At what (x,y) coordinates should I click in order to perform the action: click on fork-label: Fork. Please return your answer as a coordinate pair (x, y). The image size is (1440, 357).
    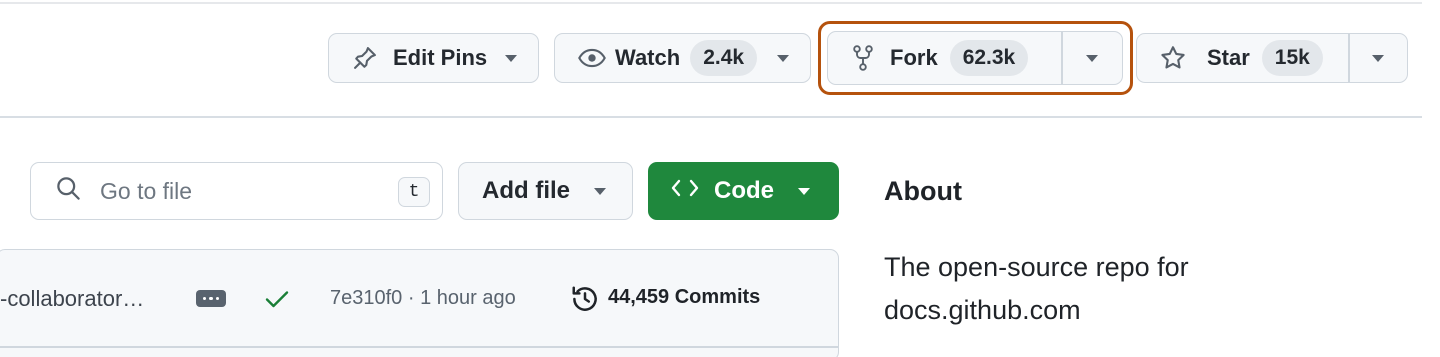
    Looking at the image, I should click on (914, 57).